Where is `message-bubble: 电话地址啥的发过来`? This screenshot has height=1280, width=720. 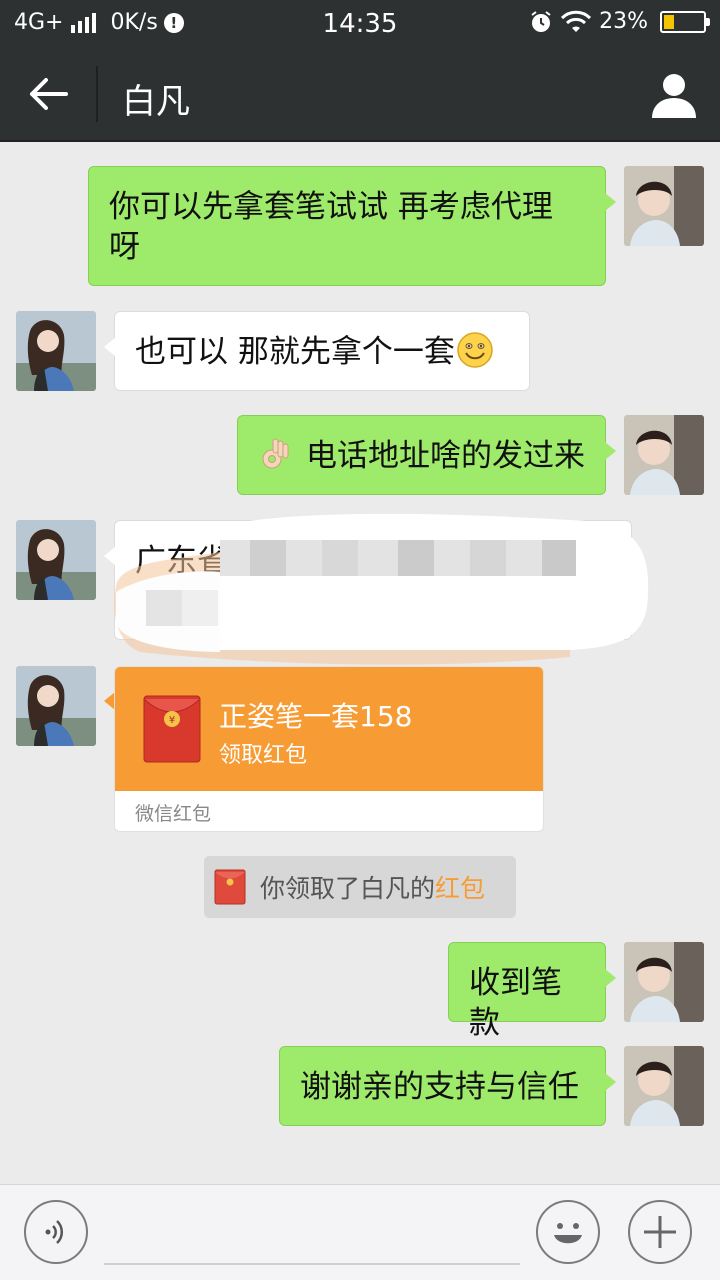 message-bubble: 电话地址啥的发过来 is located at coordinates (426, 455).